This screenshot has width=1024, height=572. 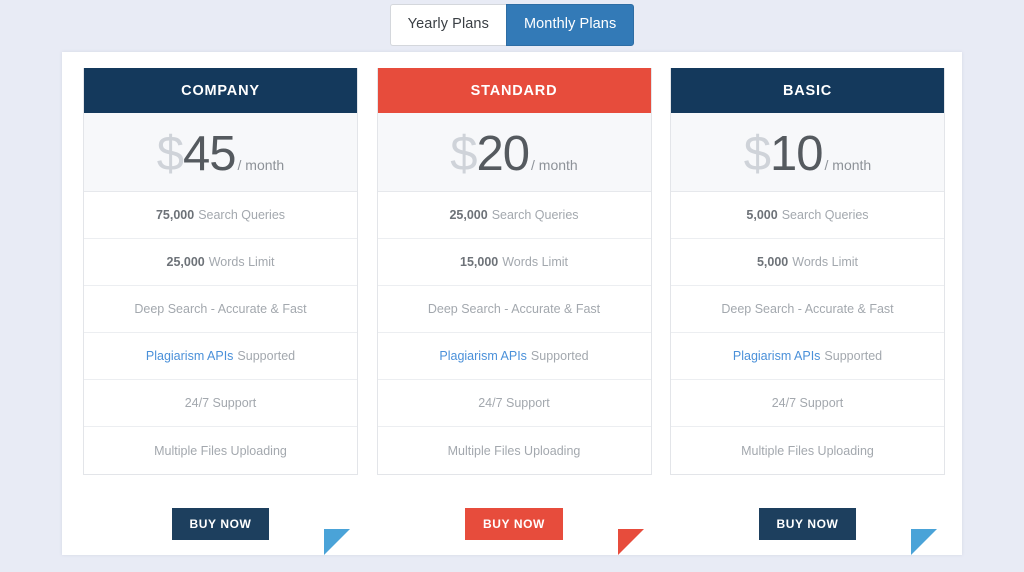 I want to click on plan-feature: 25,000 Search Queries, so click(x=514, y=215).